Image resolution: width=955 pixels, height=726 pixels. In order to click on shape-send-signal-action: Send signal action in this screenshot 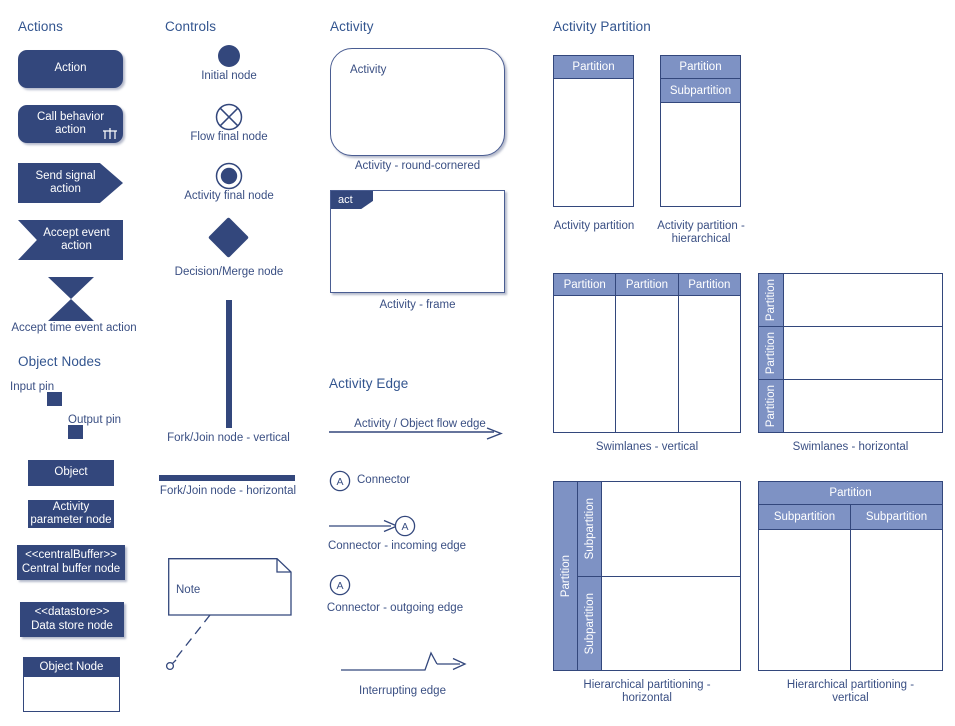, I will do `click(70, 183)`.